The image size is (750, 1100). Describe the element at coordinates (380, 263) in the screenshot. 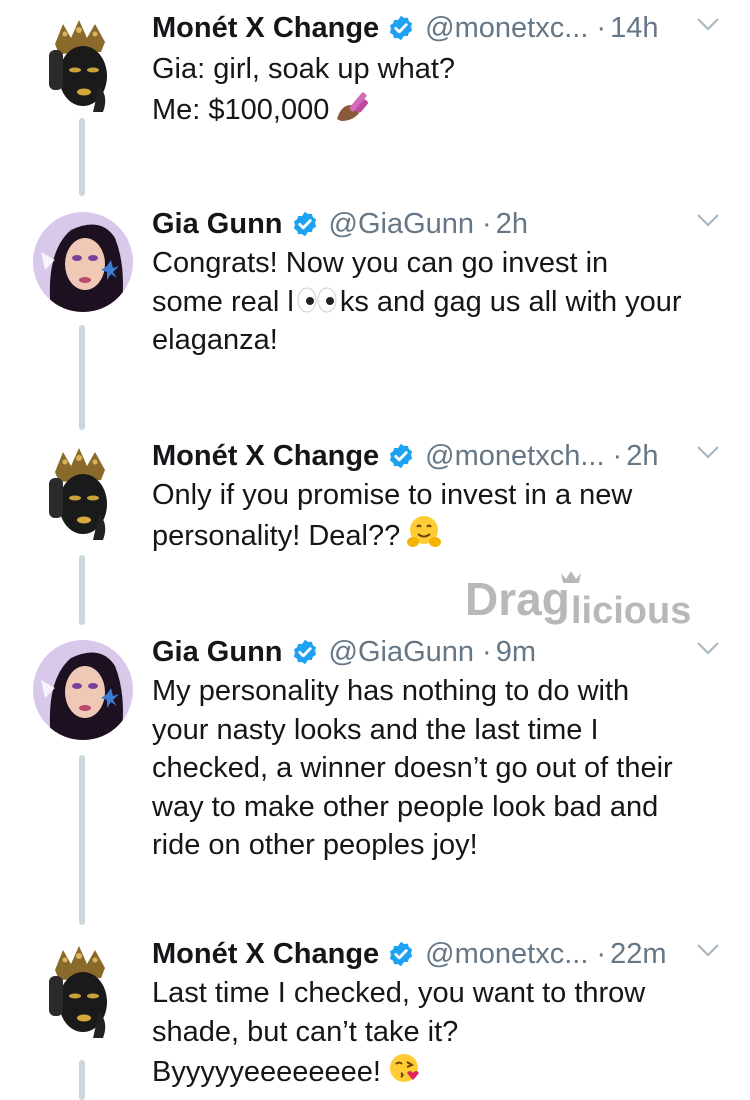

I see `tweet-line: Congrats! Now you can go invest in` at that location.